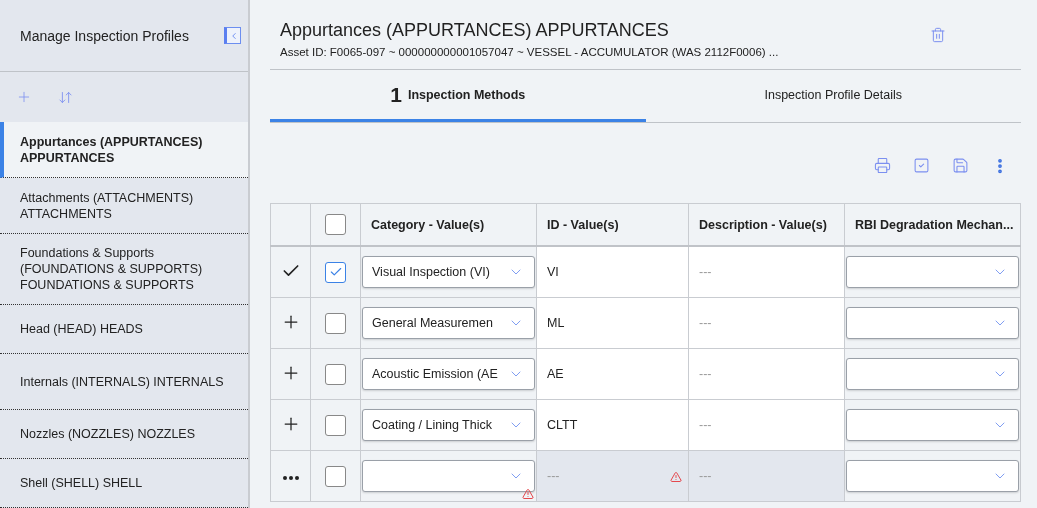  I want to click on column-header: Description - Value(s), so click(766, 224).